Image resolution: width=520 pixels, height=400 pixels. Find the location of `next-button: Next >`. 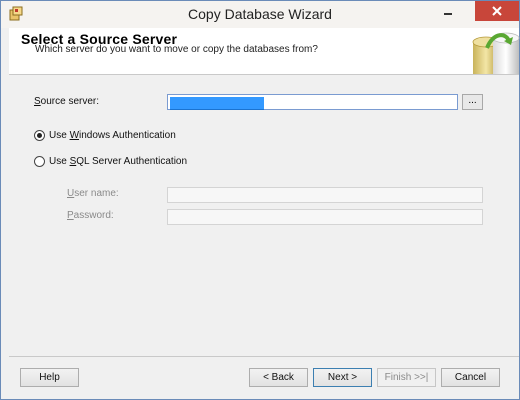

next-button: Next > is located at coordinates (342, 377).